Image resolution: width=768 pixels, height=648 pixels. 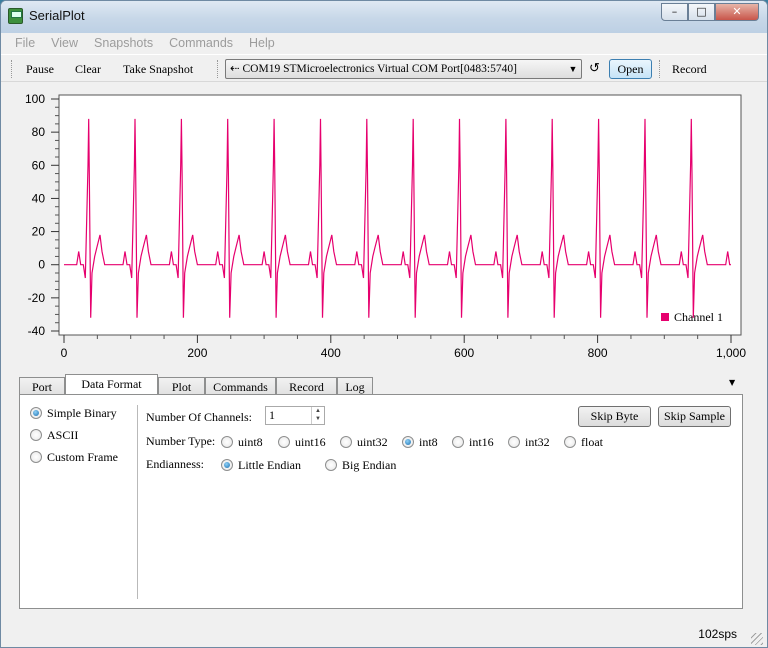 What do you see at coordinates (137, 502) in the screenshot?
I see `panel-divider` at bounding box center [137, 502].